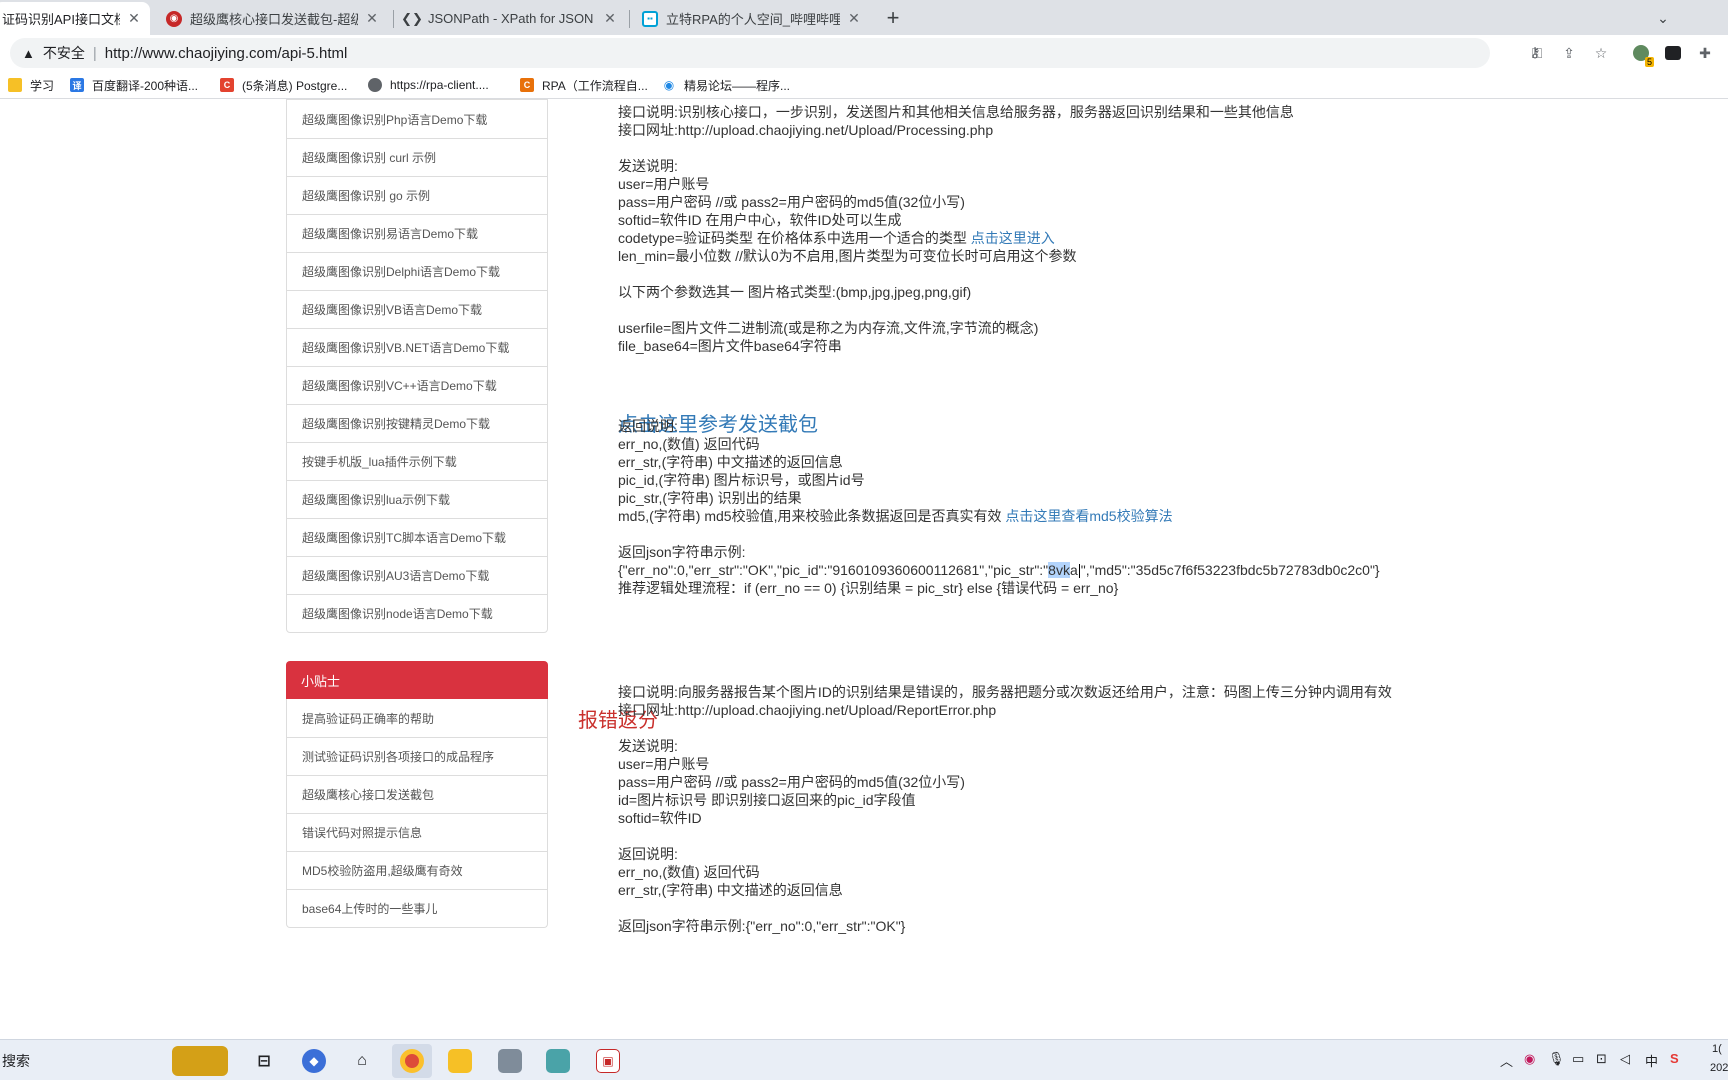 The image size is (1728, 1080). What do you see at coordinates (664, 184) in the screenshot?
I see `param-user: user=用户账号` at bounding box center [664, 184].